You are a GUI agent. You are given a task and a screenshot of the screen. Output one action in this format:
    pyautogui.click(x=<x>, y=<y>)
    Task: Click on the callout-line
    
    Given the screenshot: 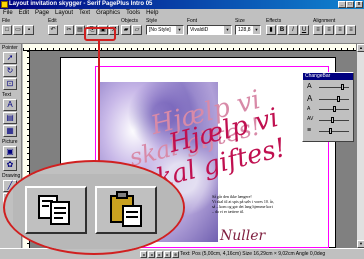 What is the action you would take?
    pyautogui.click(x=99, y=101)
    